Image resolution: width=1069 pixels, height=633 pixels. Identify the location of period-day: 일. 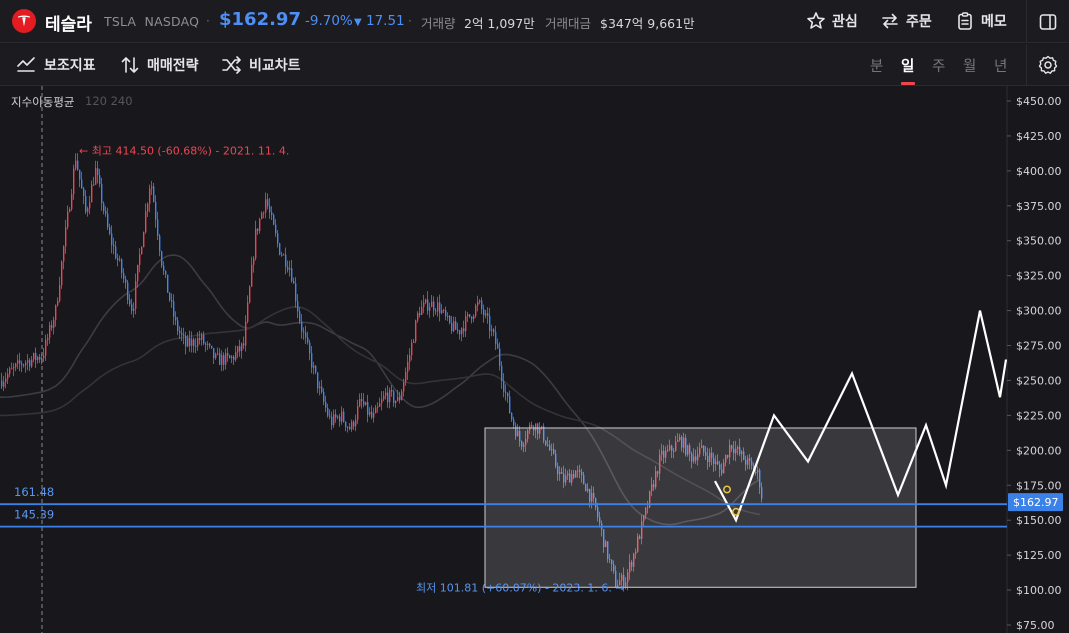
(907, 65).